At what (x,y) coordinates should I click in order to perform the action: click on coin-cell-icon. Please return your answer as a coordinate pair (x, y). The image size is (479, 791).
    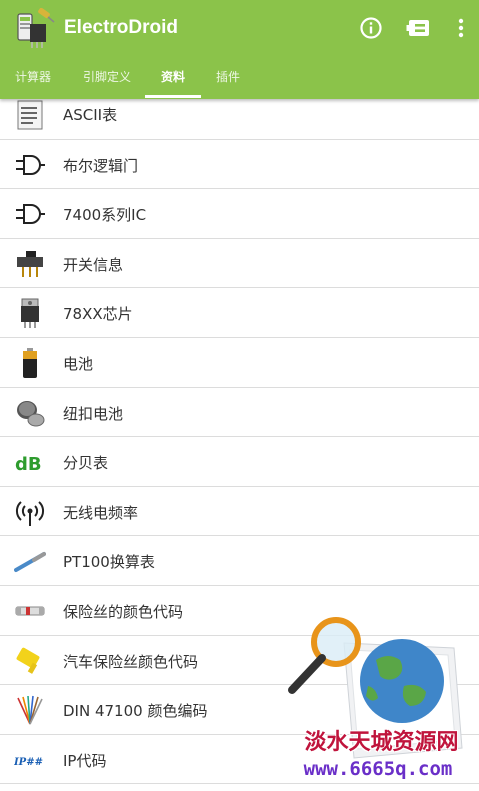
    Looking at the image, I should click on (31, 413).